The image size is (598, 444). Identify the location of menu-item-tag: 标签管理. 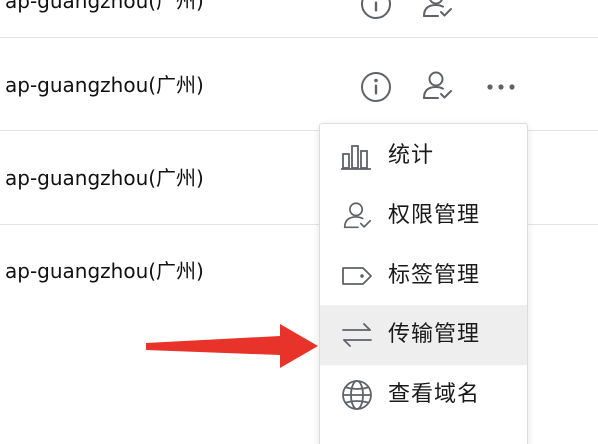
(423, 276).